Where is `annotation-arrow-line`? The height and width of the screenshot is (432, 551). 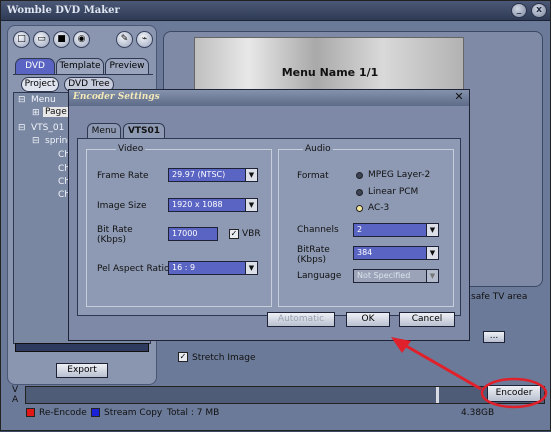
annotation-arrow-line is located at coordinates (441, 366).